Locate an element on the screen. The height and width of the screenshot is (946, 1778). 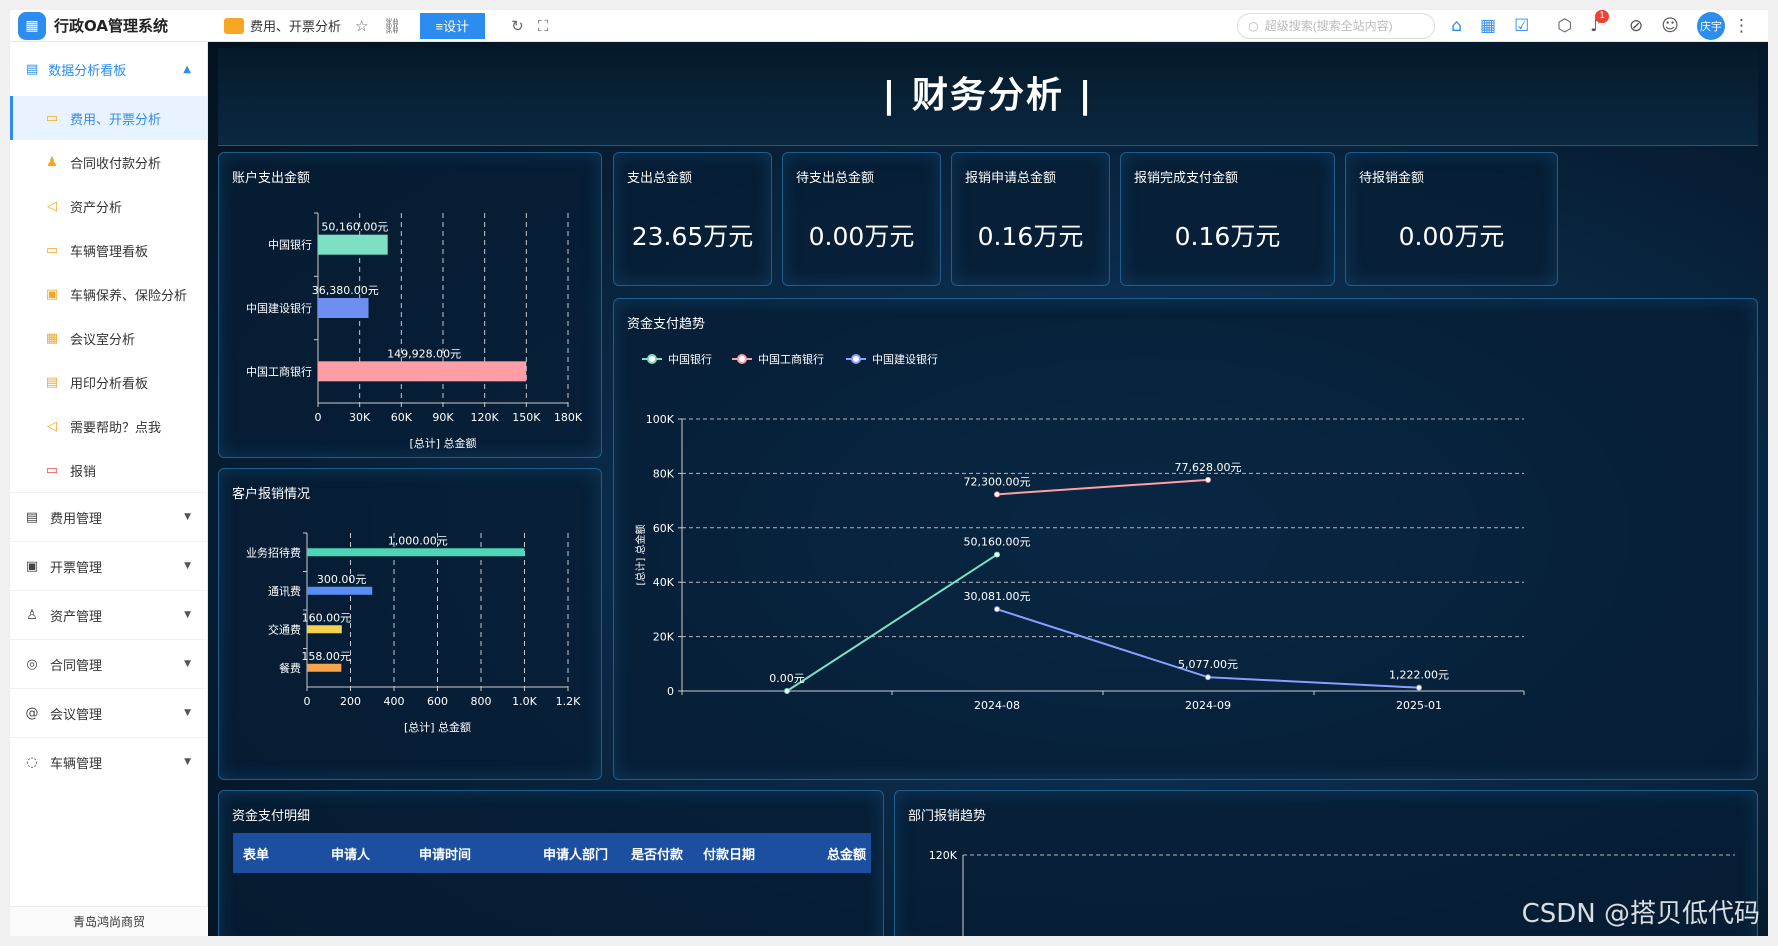
x-tick-label: 2024-09 is located at coordinates (1208, 705).